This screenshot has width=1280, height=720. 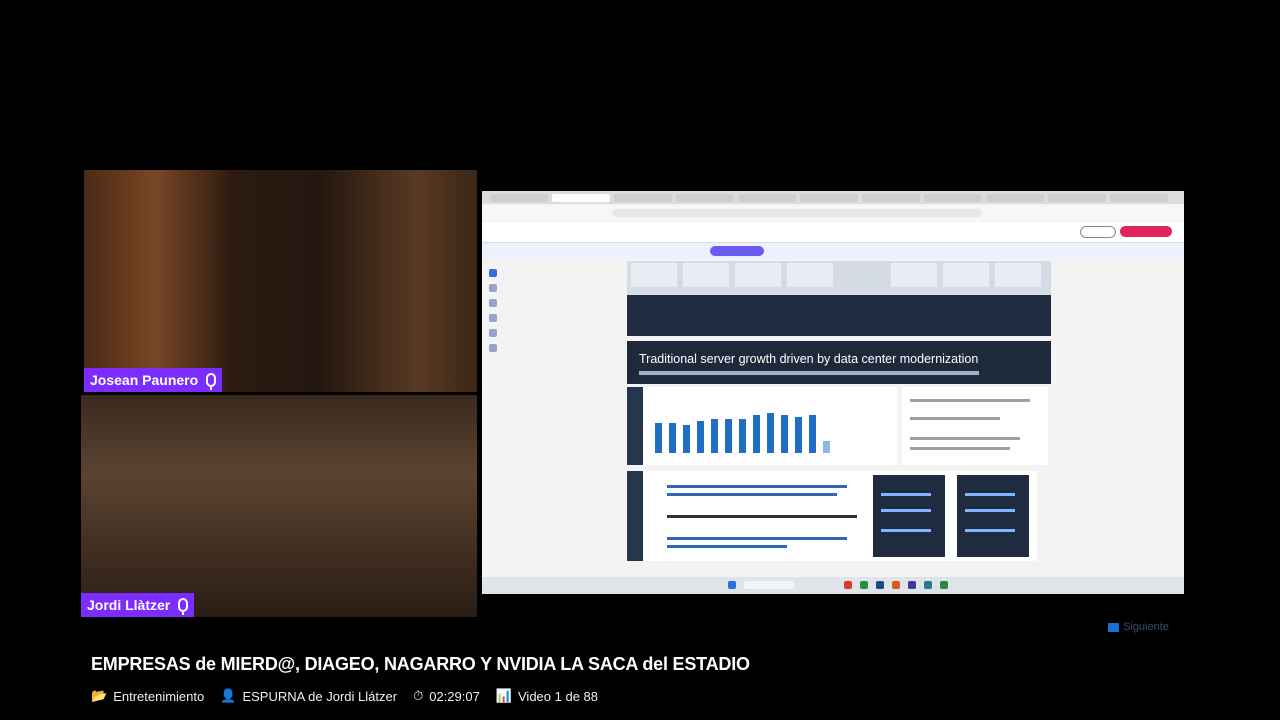 I want to click on next-track-icon, so click(x=1113, y=627).